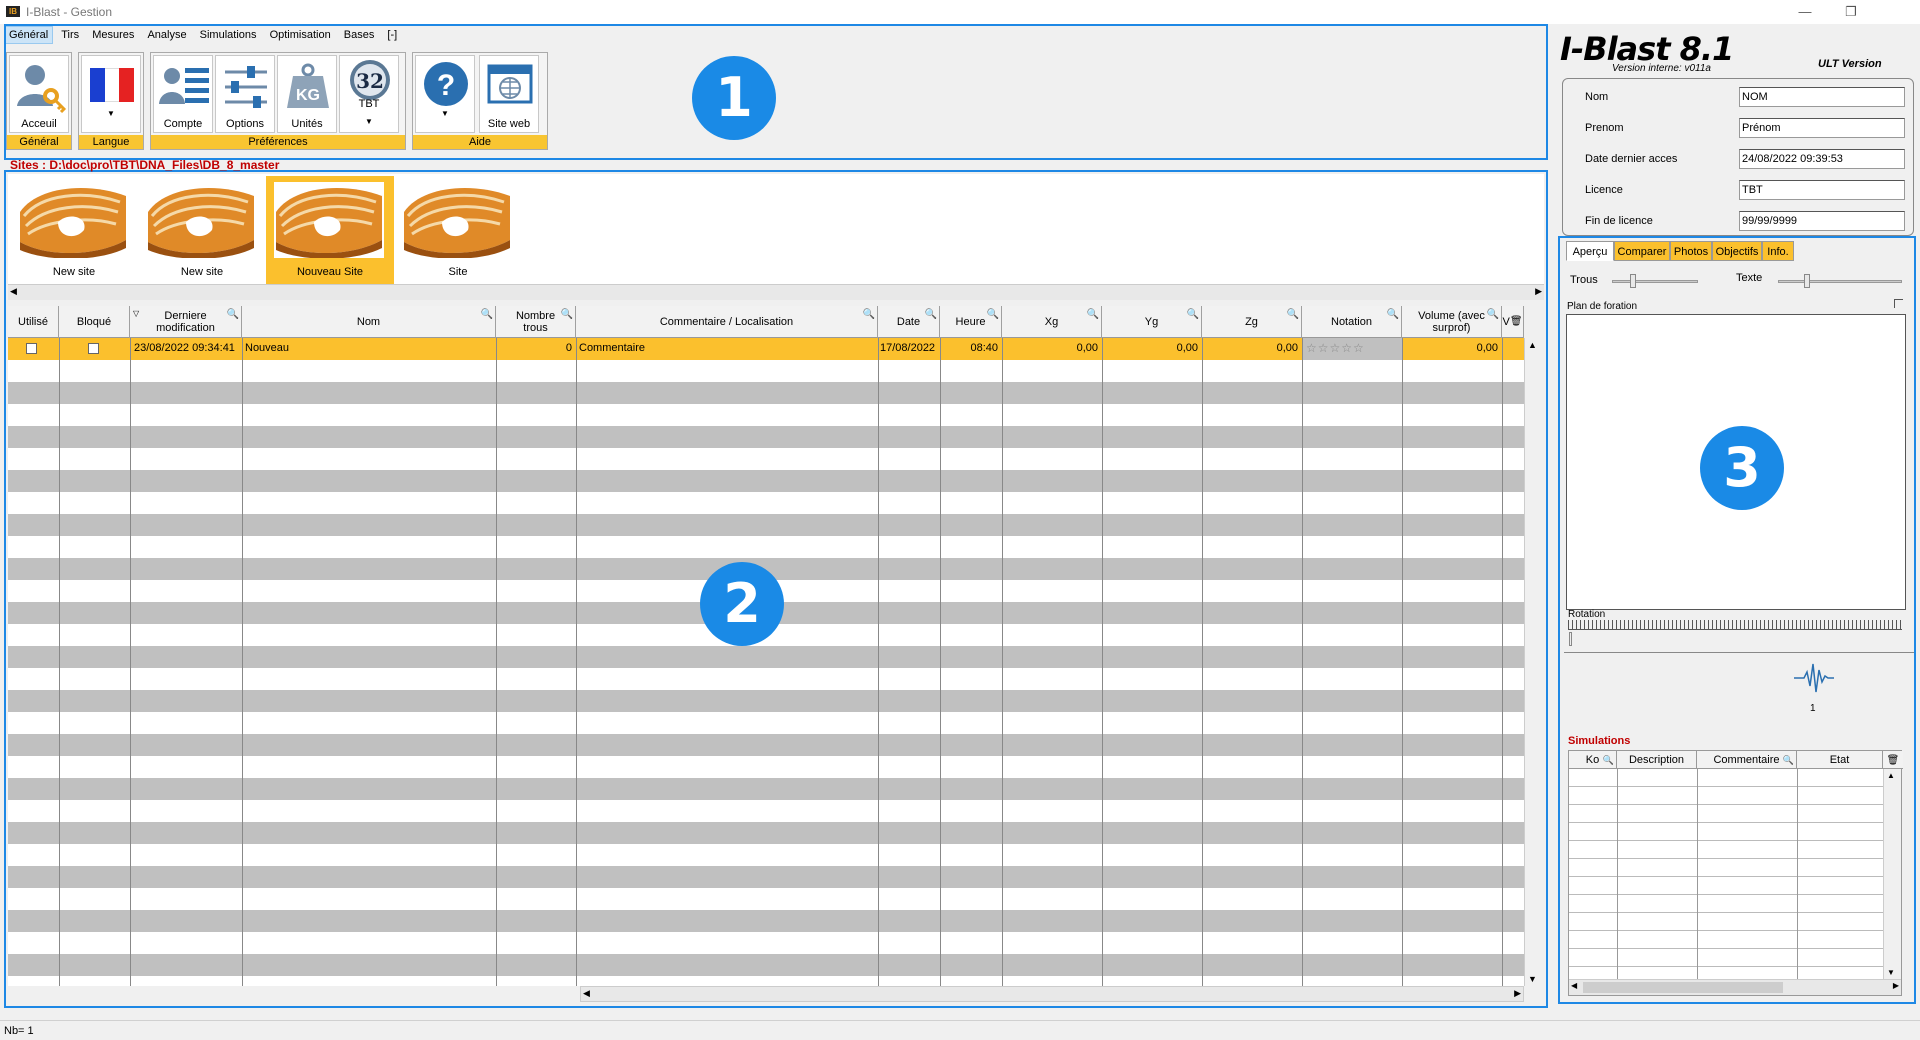 The height and width of the screenshot is (1040, 1920). I want to click on sim-col-description: Description, so click(1657, 760).